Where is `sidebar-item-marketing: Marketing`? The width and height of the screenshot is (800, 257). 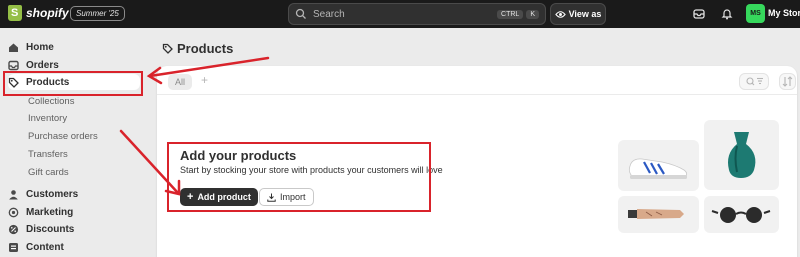 sidebar-item-marketing: Marketing is located at coordinates (74, 212).